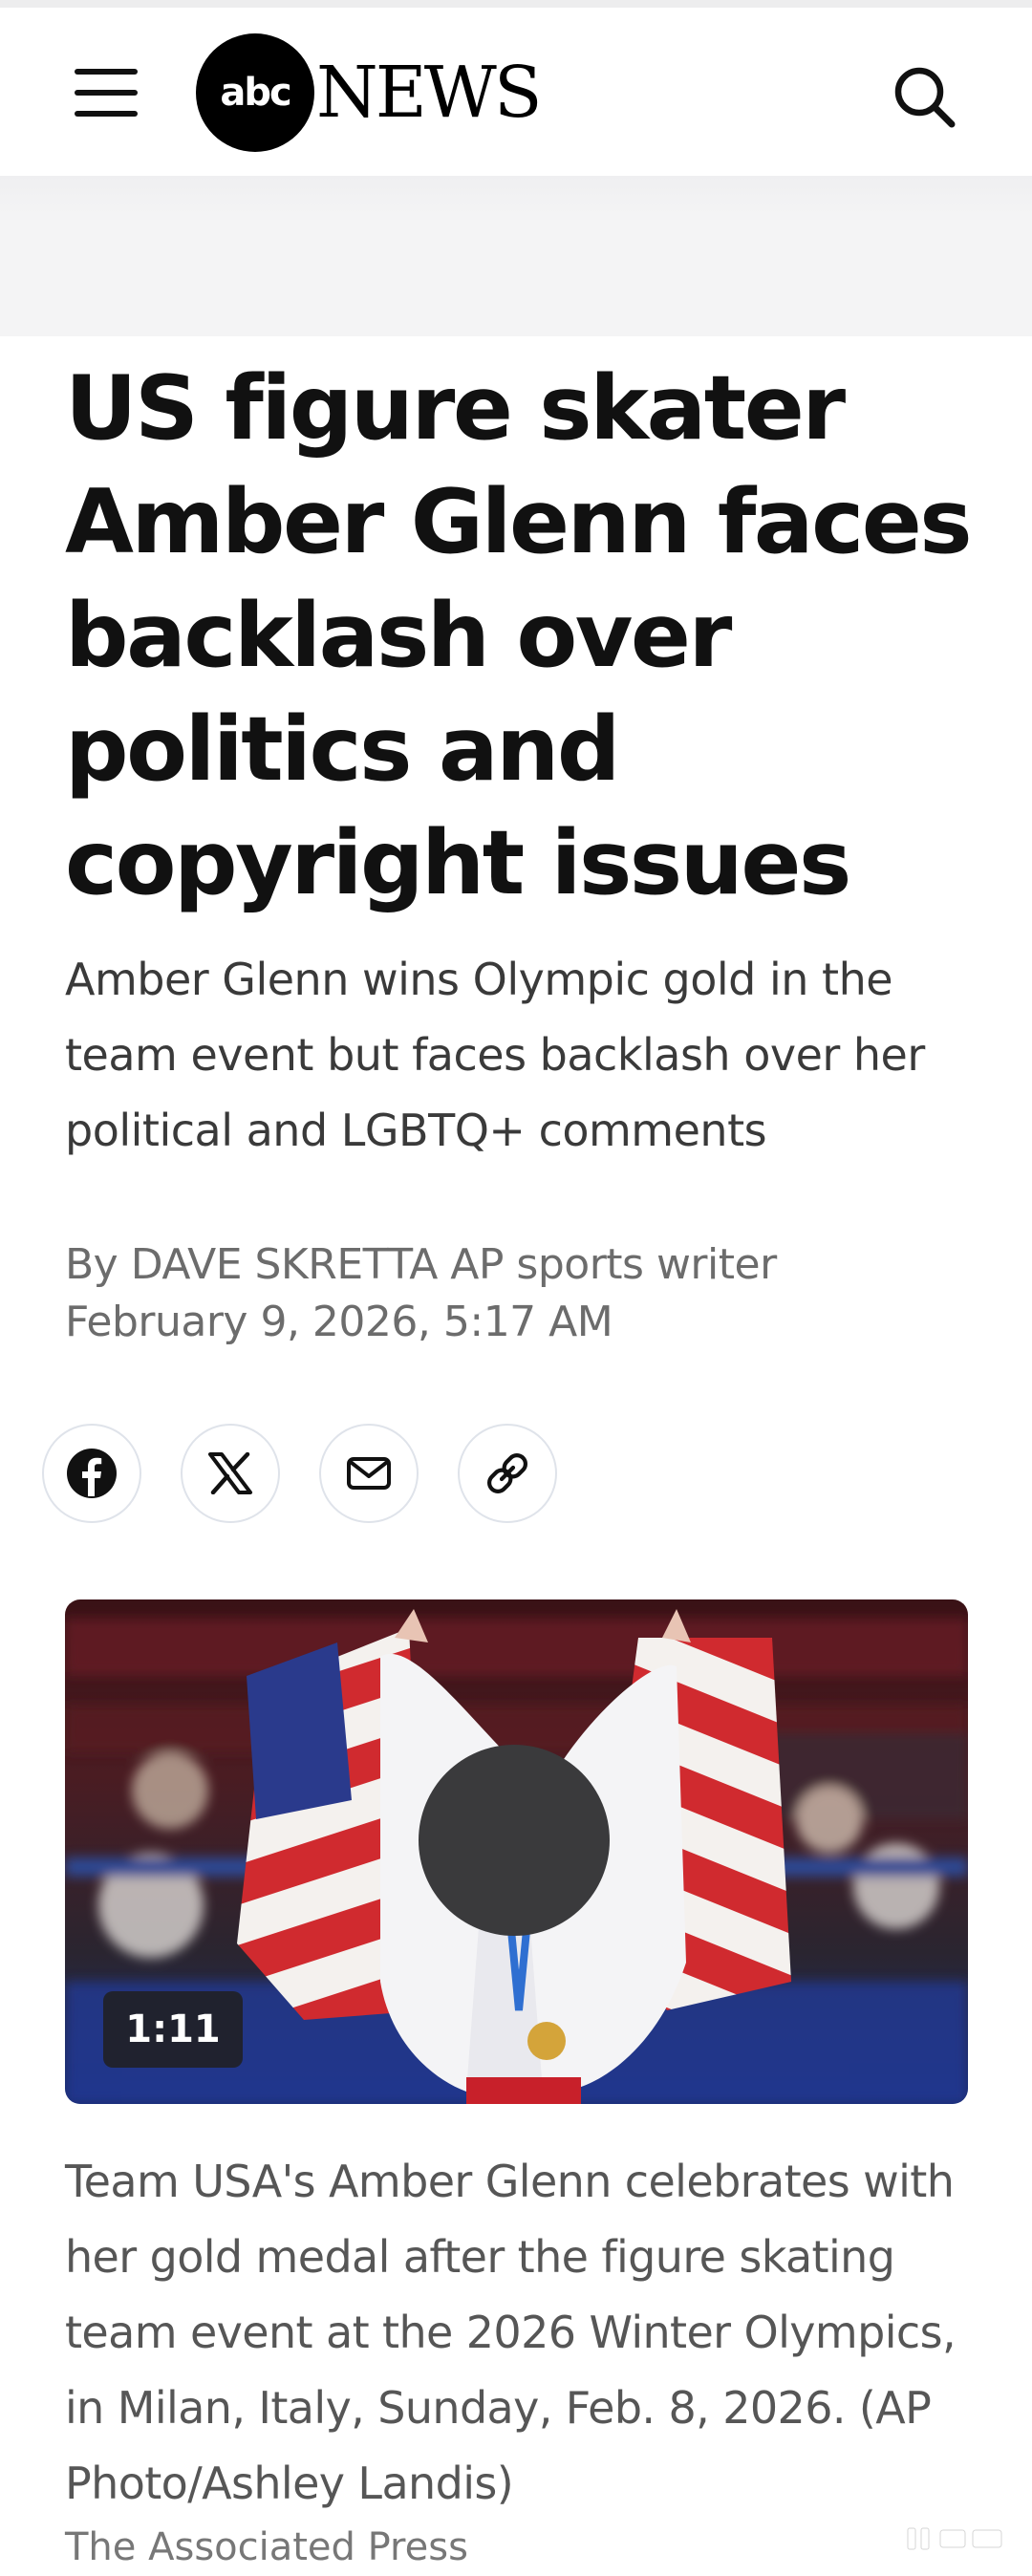  I want to click on search-icon, so click(924, 96).